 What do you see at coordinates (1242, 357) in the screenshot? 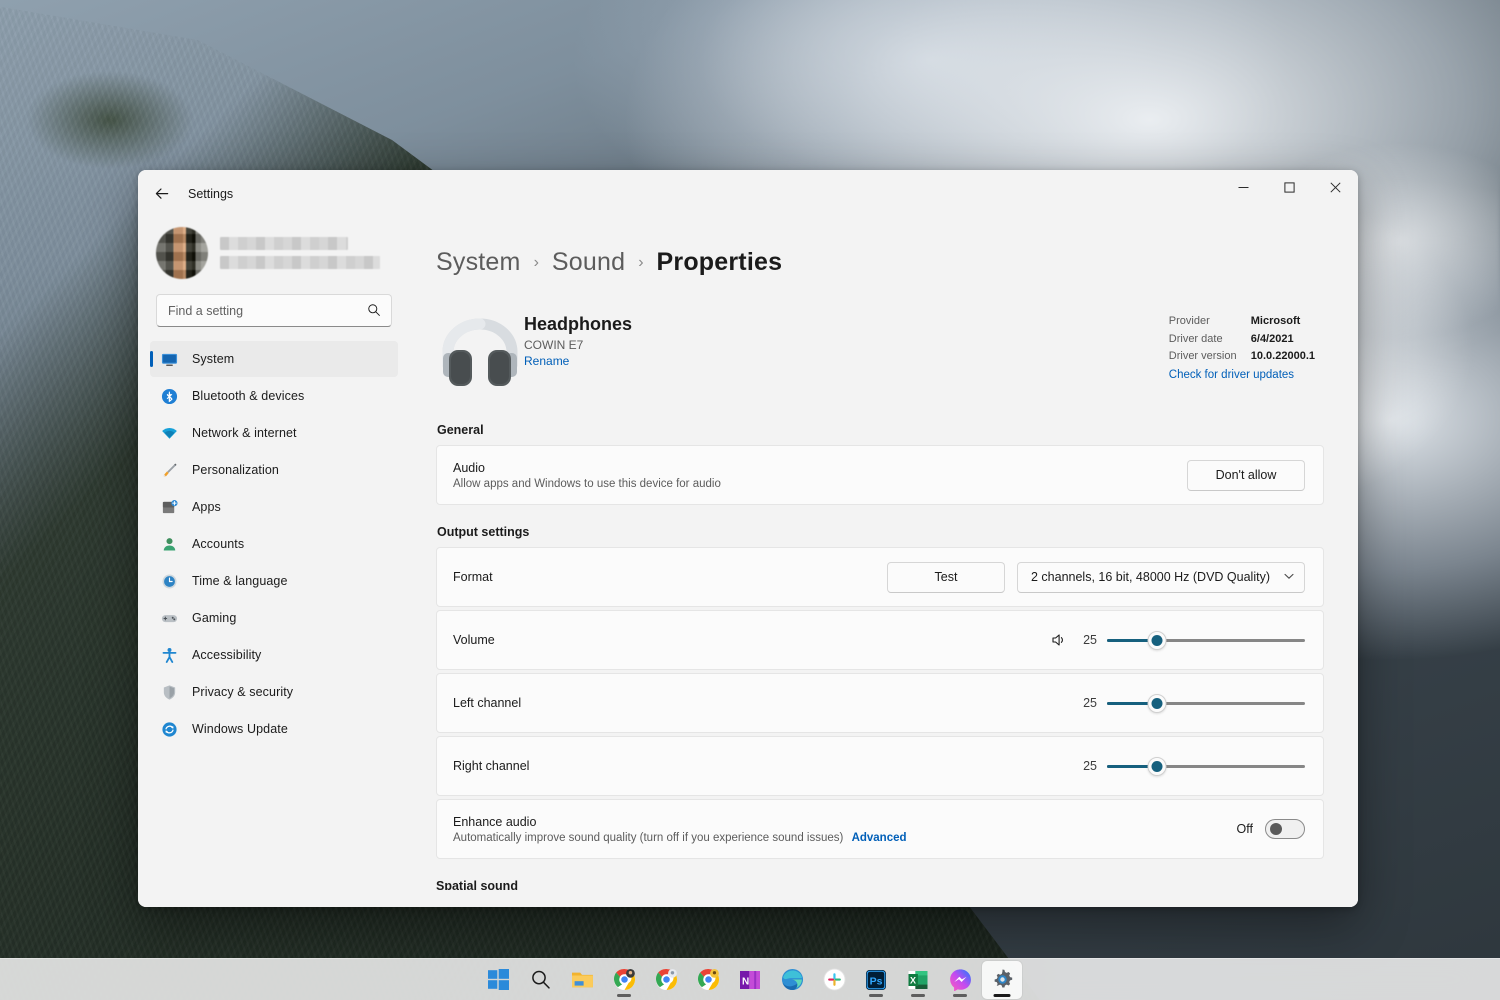
I see `driver-version-row: Driver version 10.0.22000.1` at bounding box center [1242, 357].